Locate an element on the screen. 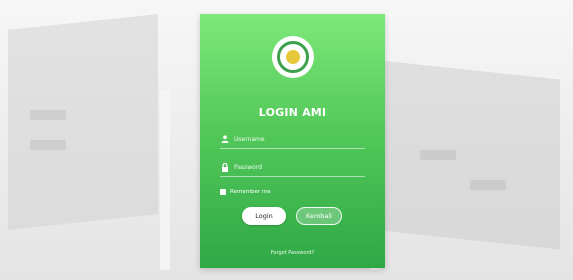  username-field is located at coordinates (292, 140).